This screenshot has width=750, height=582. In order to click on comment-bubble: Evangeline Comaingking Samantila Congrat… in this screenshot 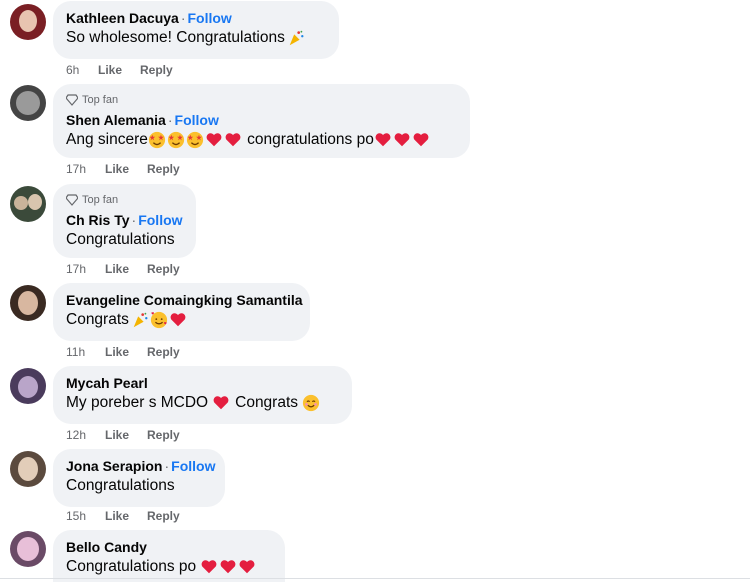, I will do `click(181, 312)`.